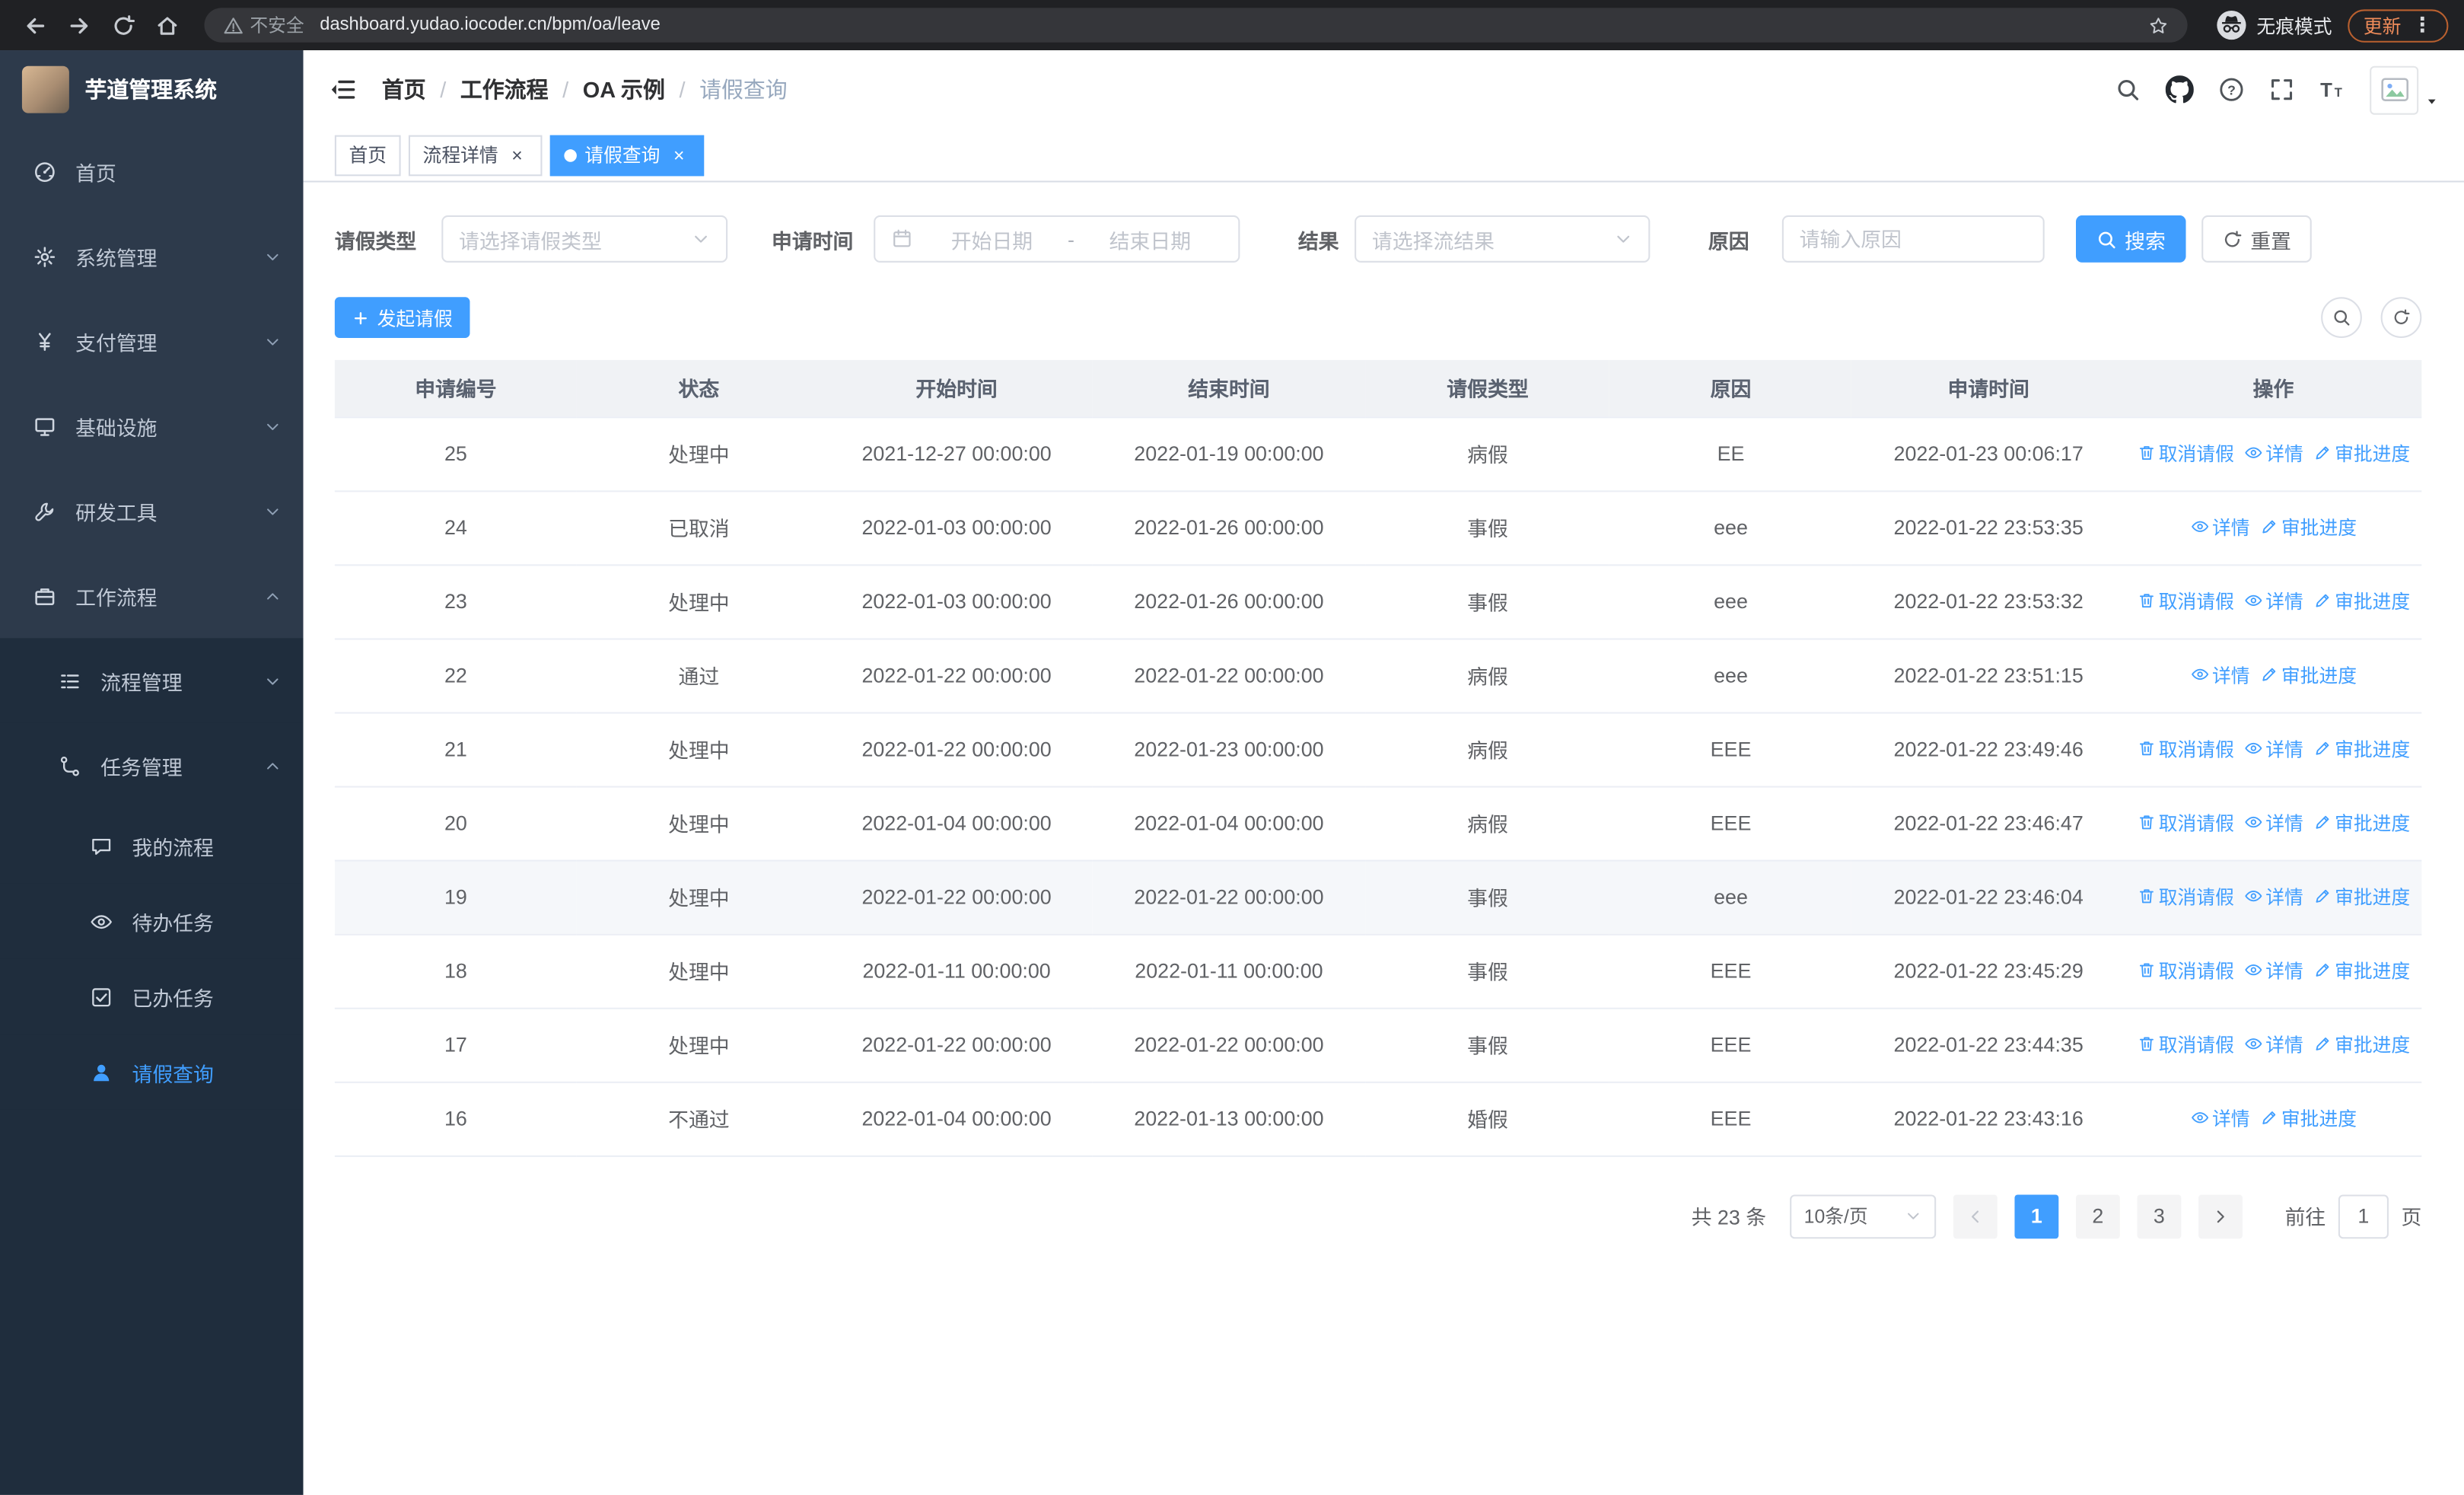 This screenshot has width=2464, height=1495. I want to click on col-start-time: 开始时间, so click(956, 389).